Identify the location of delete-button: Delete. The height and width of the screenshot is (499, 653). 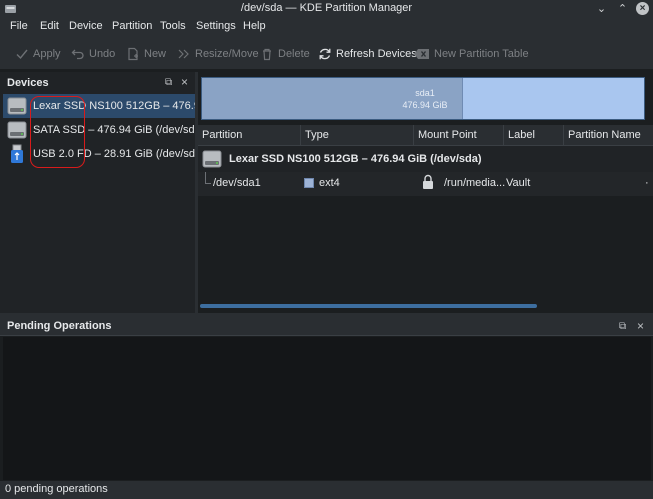
(285, 54).